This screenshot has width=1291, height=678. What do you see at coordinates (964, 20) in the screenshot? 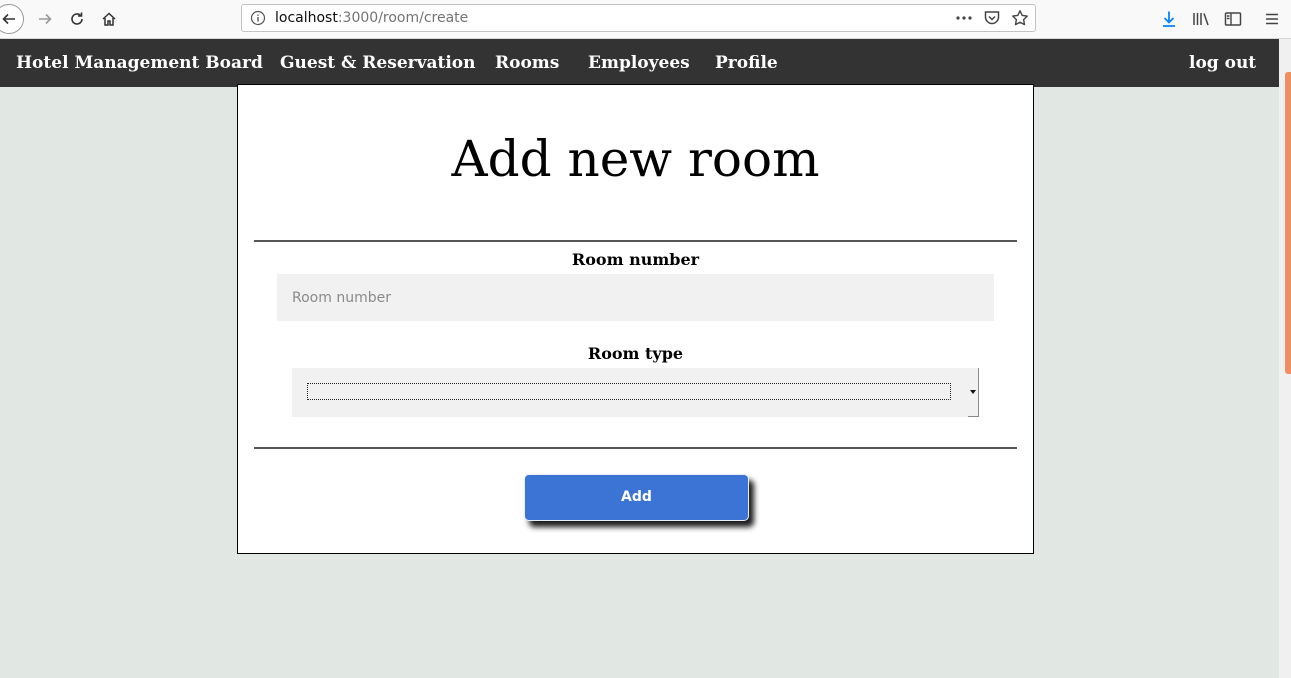
I see `more-icon` at bounding box center [964, 20].